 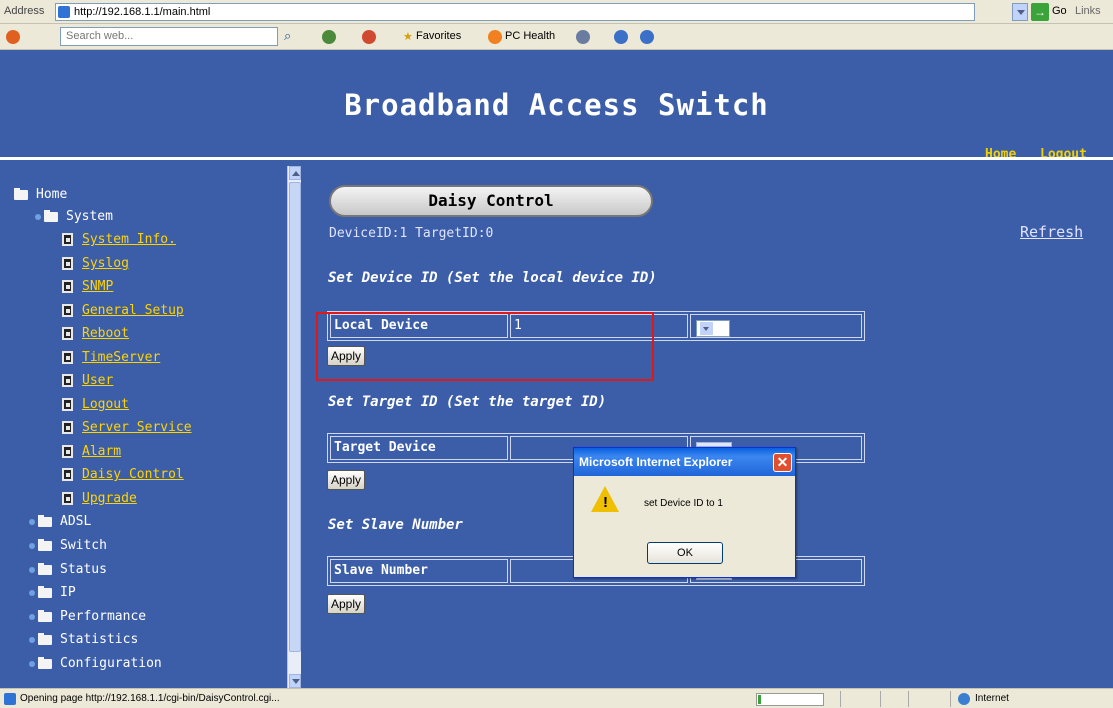 What do you see at coordinates (295, 681) in the screenshot?
I see `scroll-down-icon` at bounding box center [295, 681].